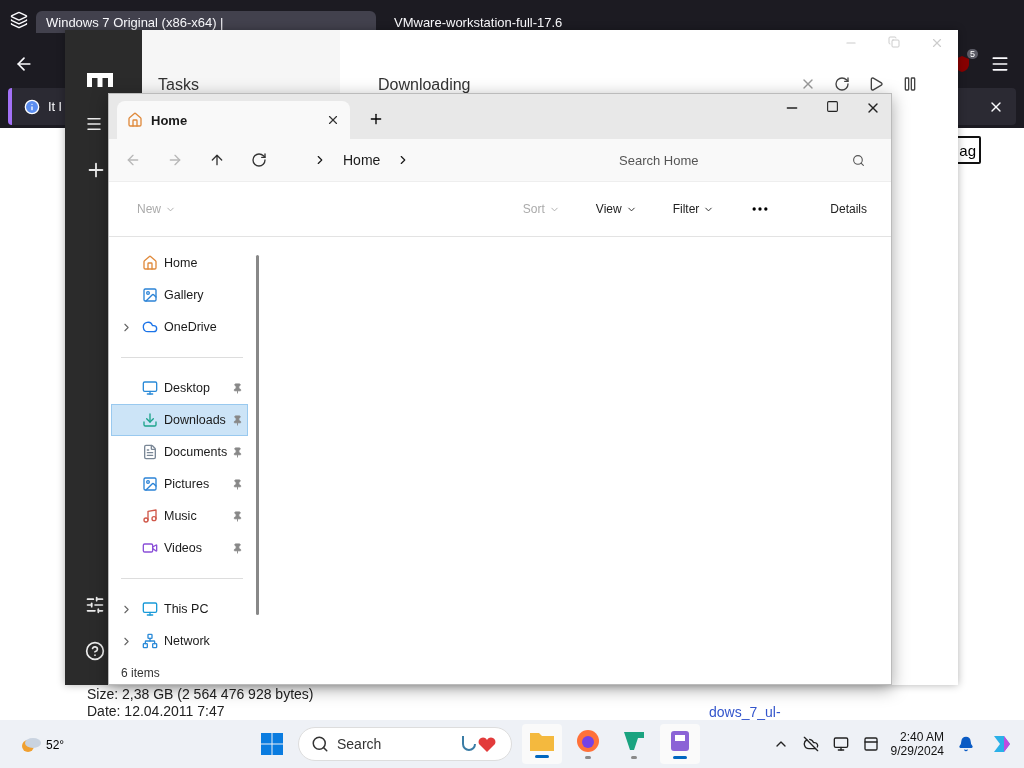  I want to click on browser-tab: VMware-workstation-full-17.6, so click(534, 22).